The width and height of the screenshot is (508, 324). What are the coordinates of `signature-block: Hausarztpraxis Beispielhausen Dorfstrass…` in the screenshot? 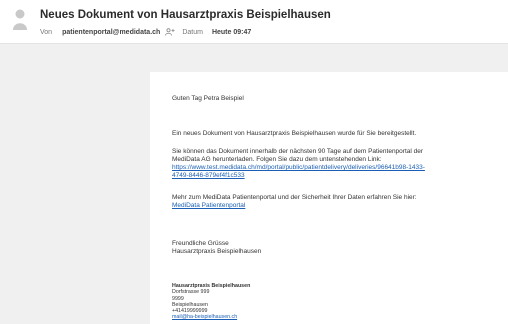 It's located at (211, 302).